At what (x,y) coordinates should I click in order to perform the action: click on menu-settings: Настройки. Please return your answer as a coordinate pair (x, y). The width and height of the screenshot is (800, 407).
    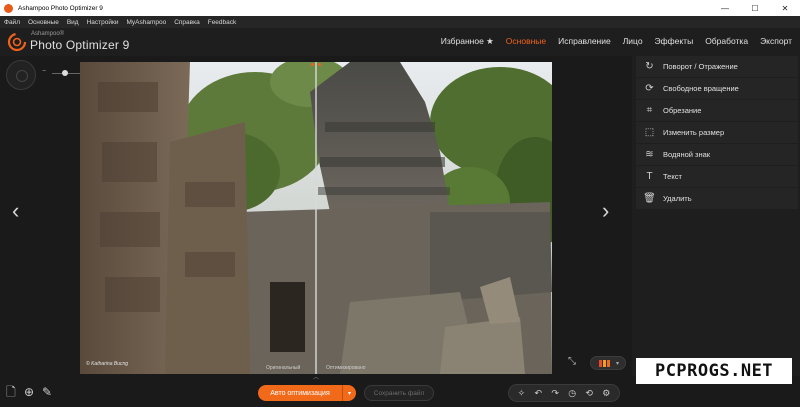
    Looking at the image, I should click on (103, 22).